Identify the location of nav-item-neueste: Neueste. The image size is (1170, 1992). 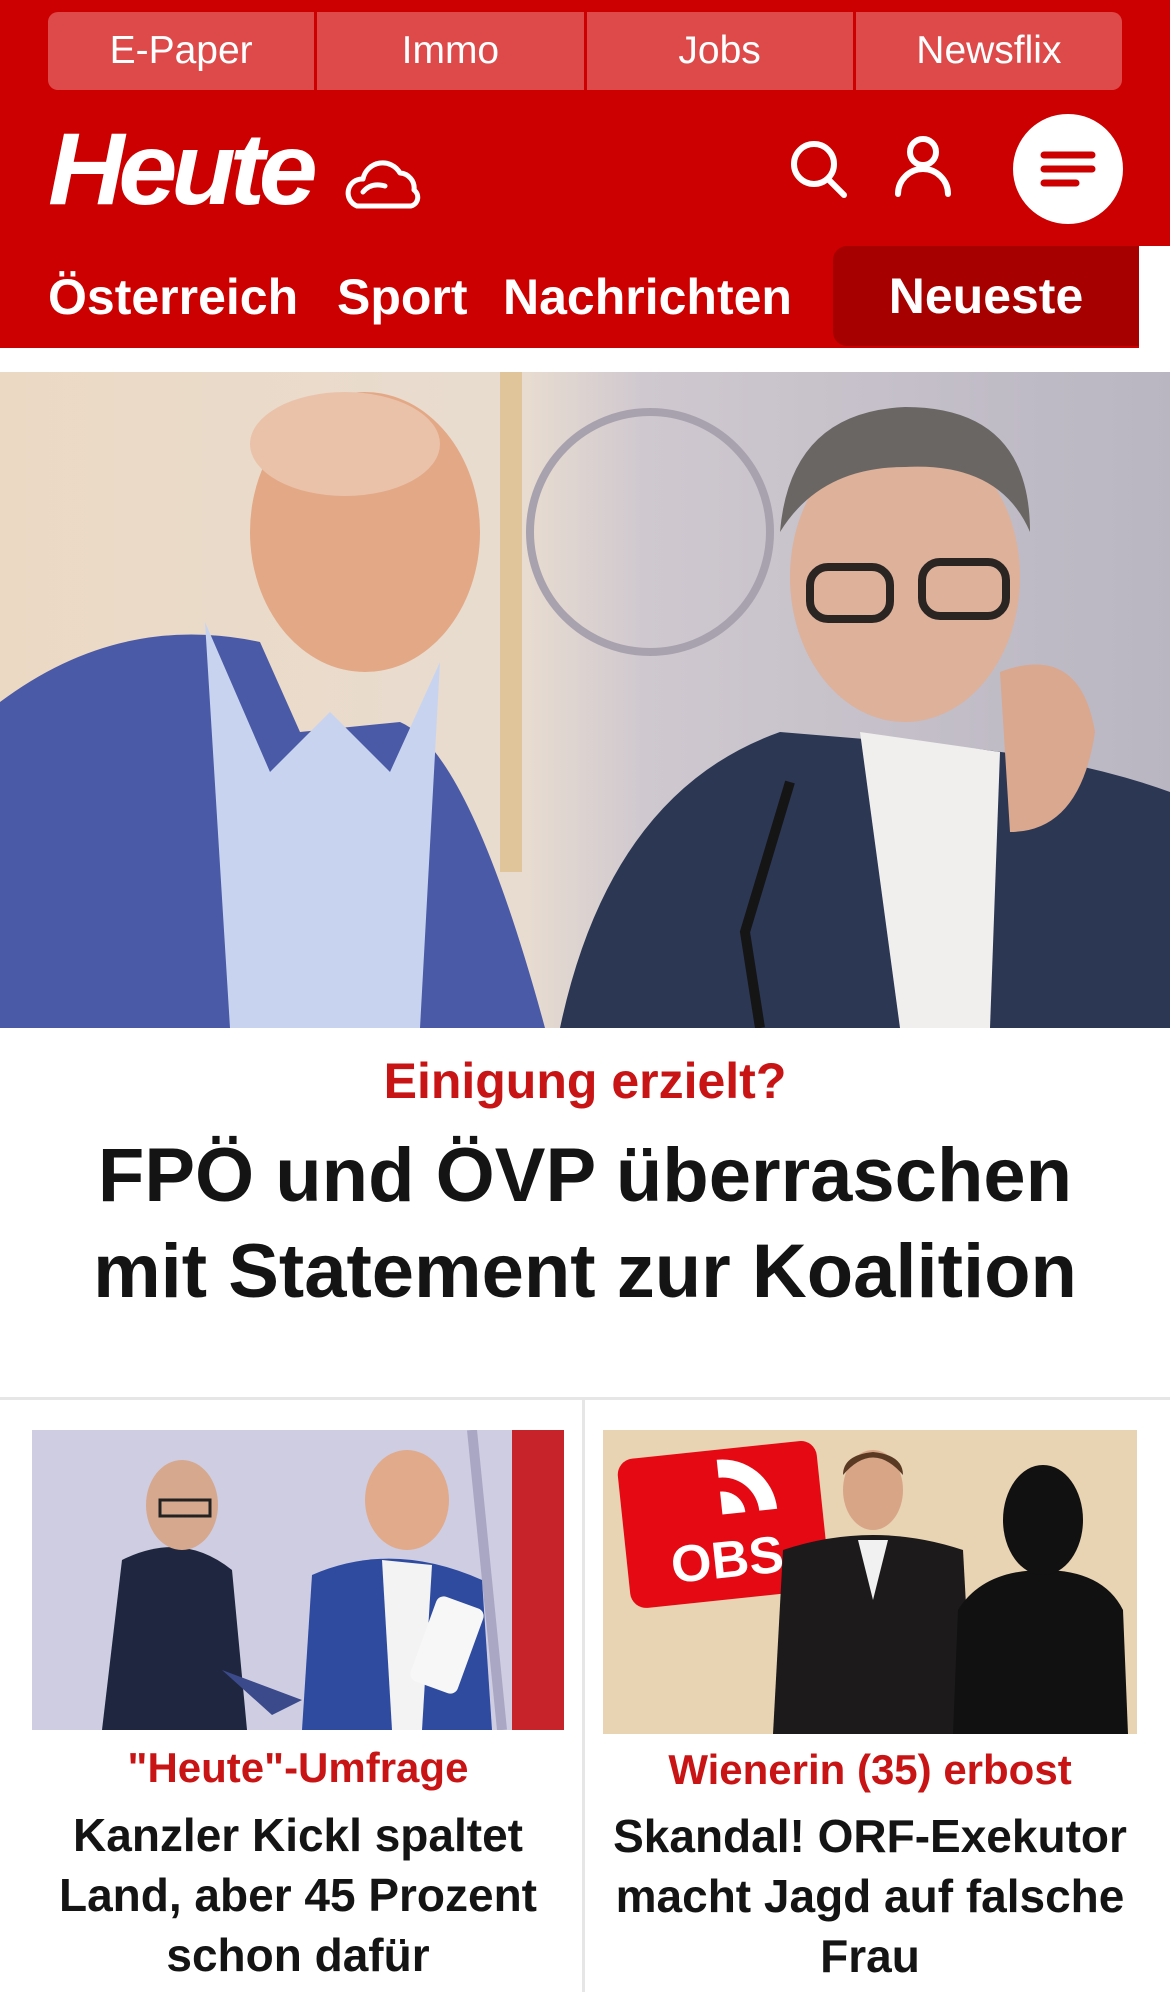
(986, 296).